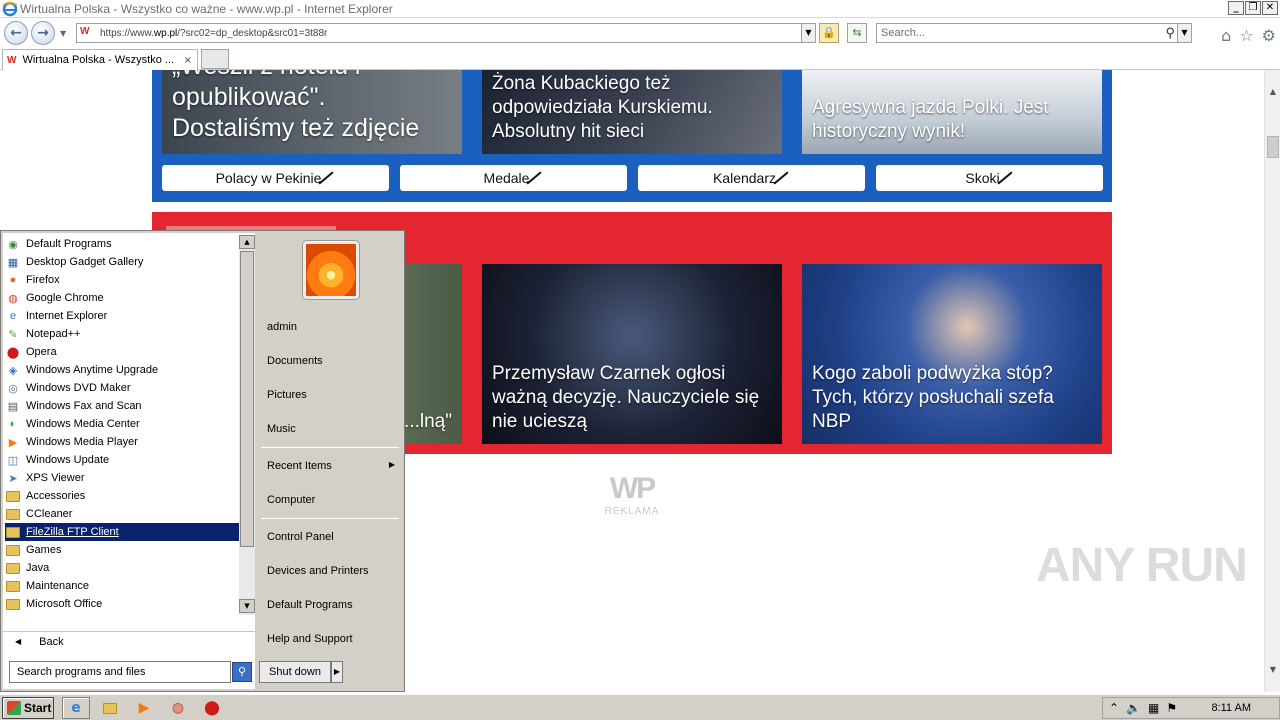 The height and width of the screenshot is (720, 1280). Describe the element at coordinates (332, 466) in the screenshot. I see `places-recent-items: Recent Items ▶` at that location.